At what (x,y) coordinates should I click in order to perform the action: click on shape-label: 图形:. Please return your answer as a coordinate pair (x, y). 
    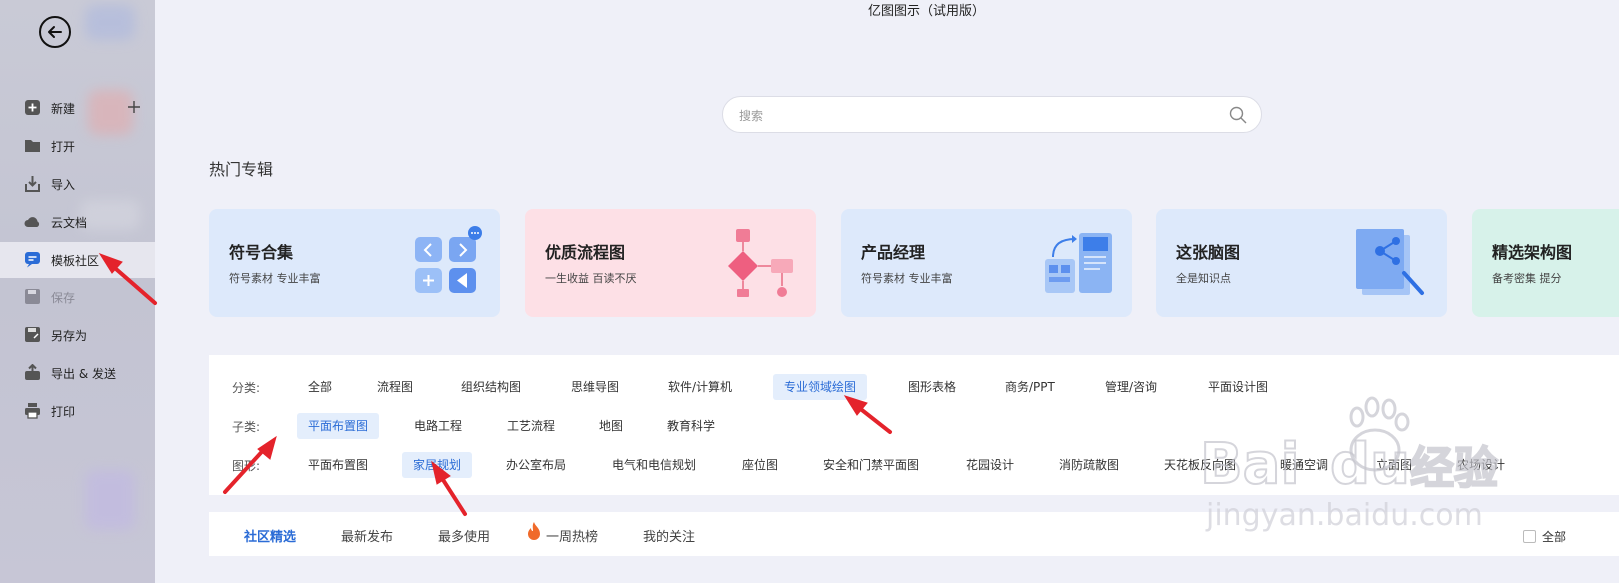
    Looking at the image, I should click on (246, 466).